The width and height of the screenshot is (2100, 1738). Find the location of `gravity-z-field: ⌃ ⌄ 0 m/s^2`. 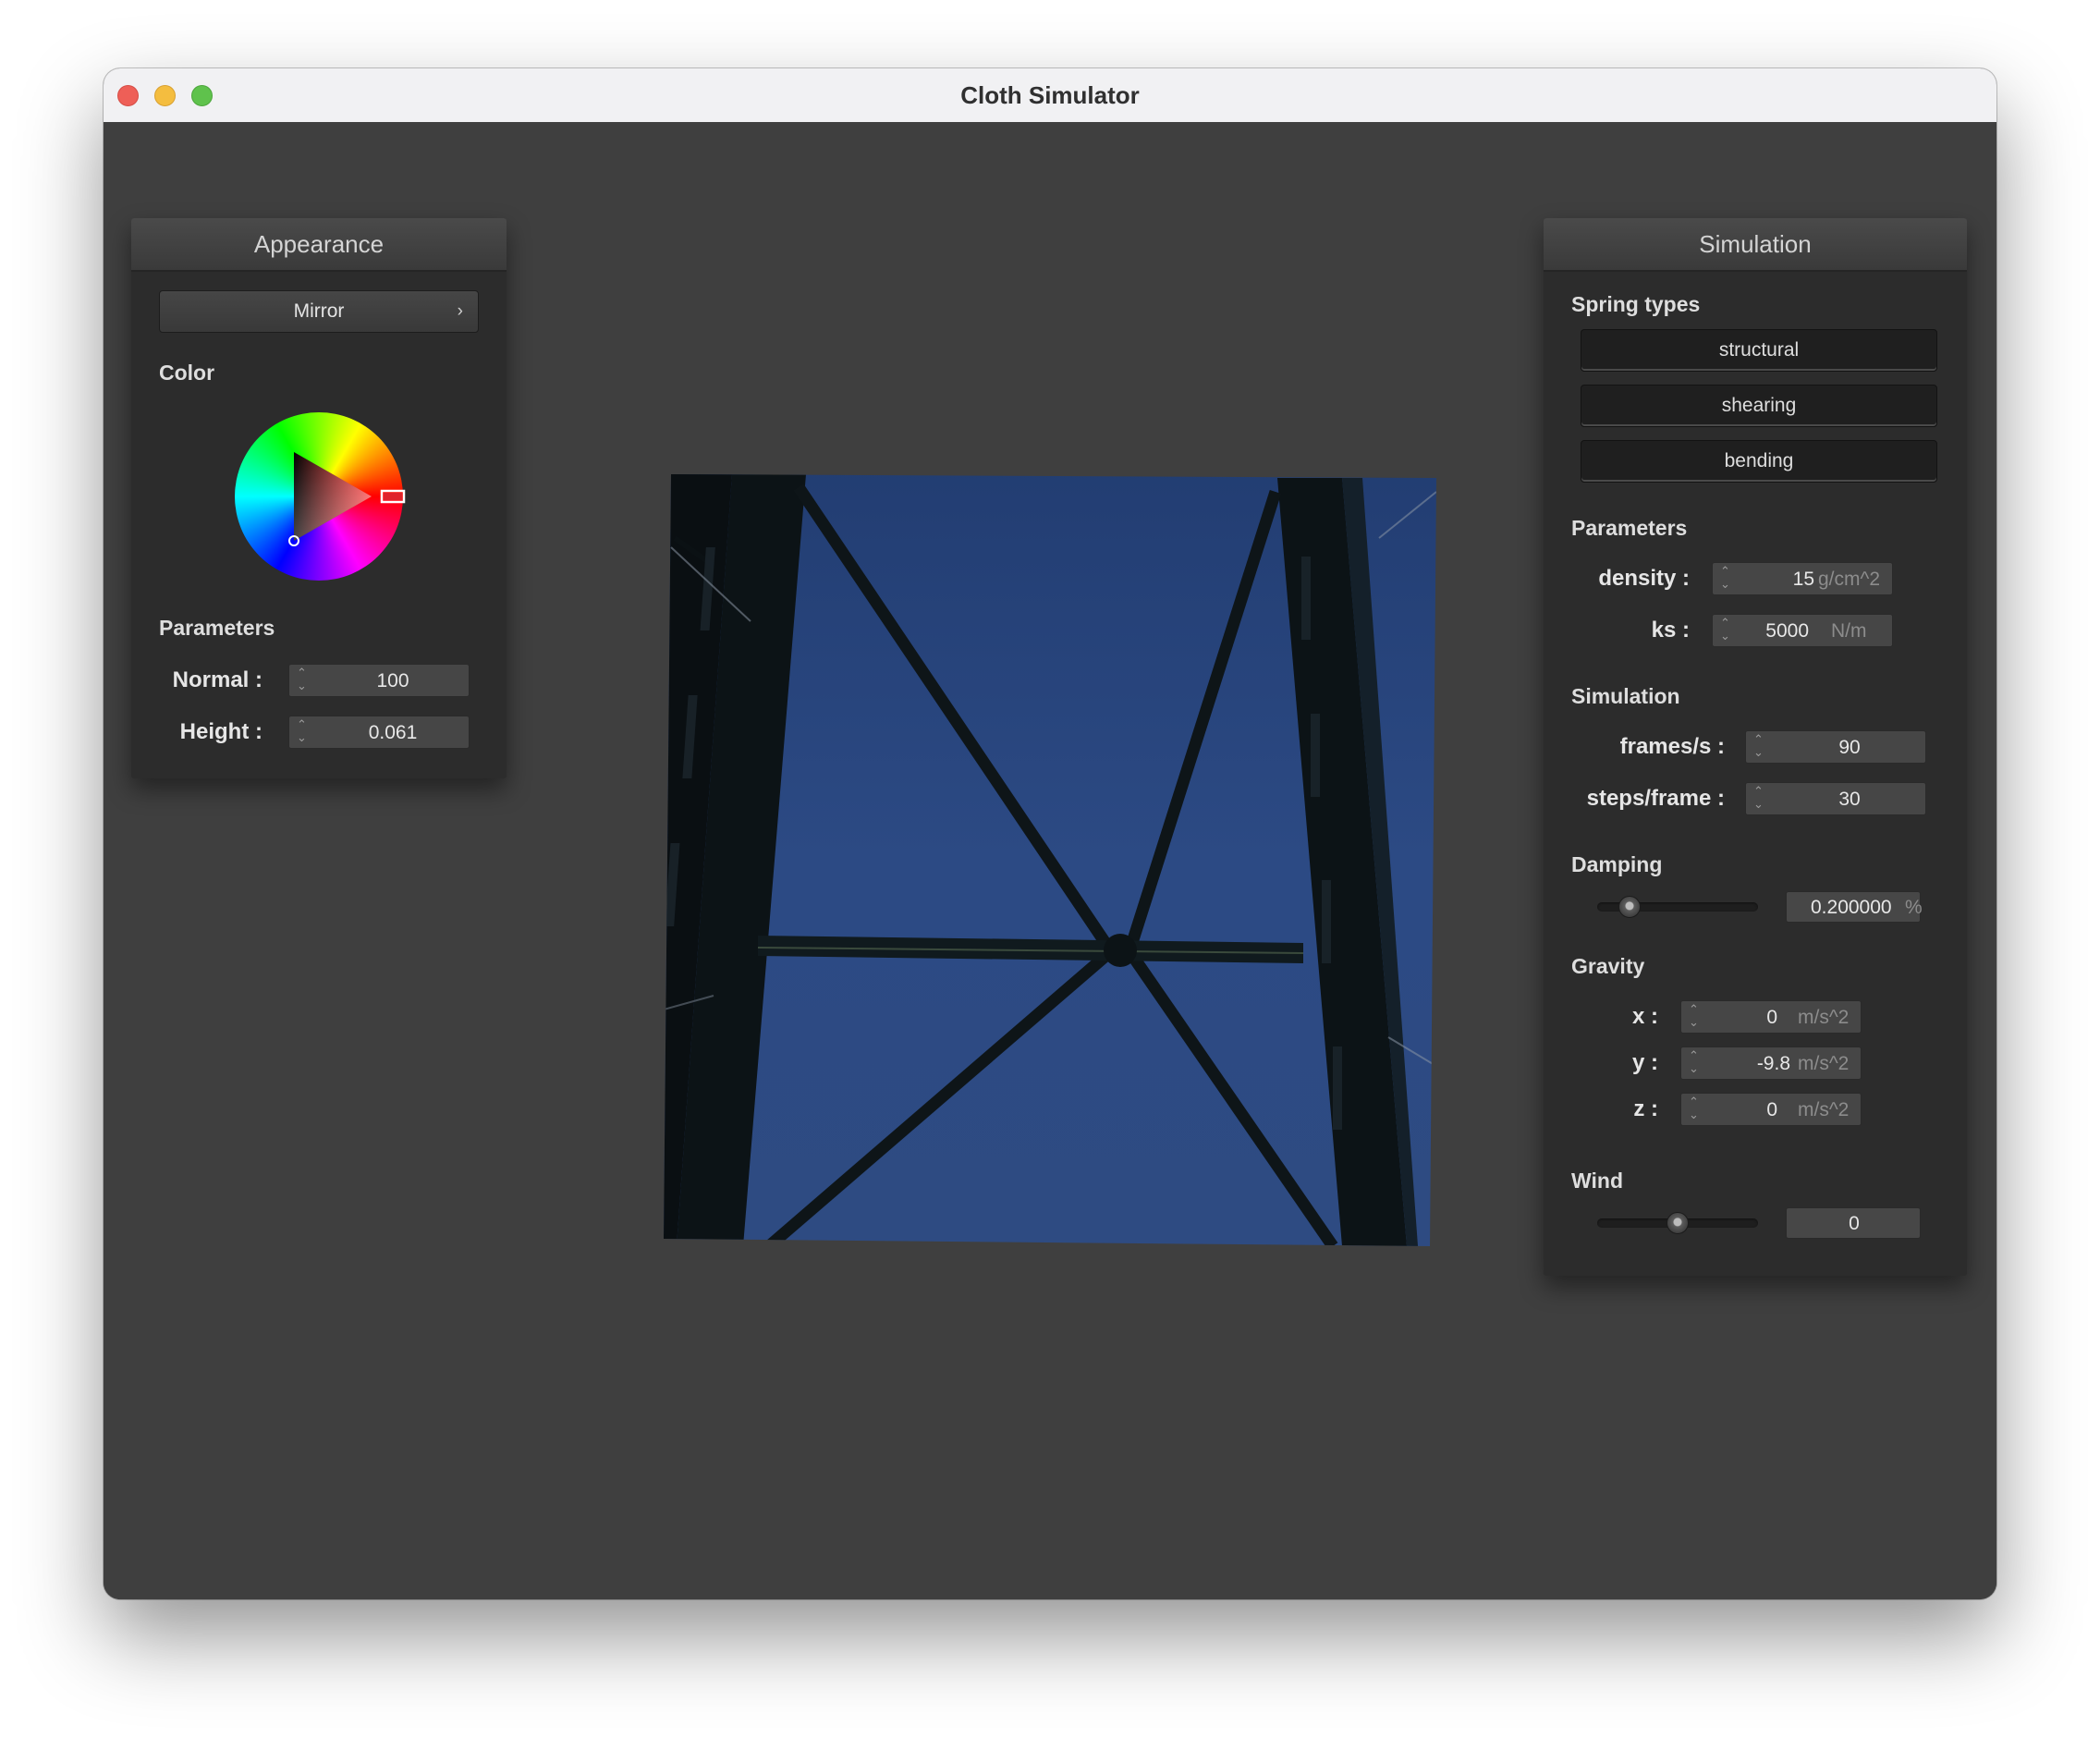

gravity-z-field: ⌃ ⌄ 0 m/s^2 is located at coordinates (1771, 1109).